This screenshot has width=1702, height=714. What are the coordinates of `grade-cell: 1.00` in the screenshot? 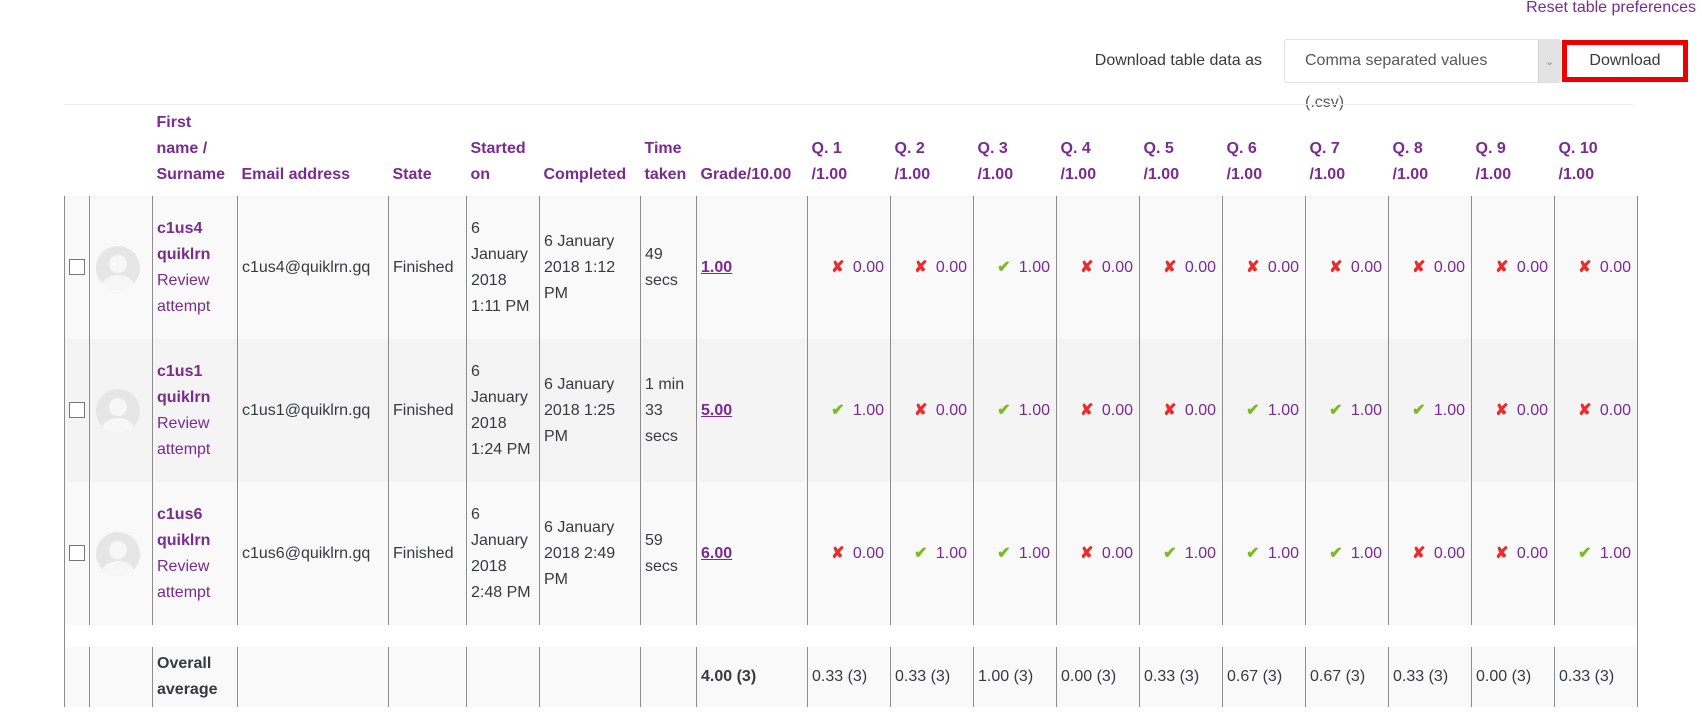 It's located at (752, 267).